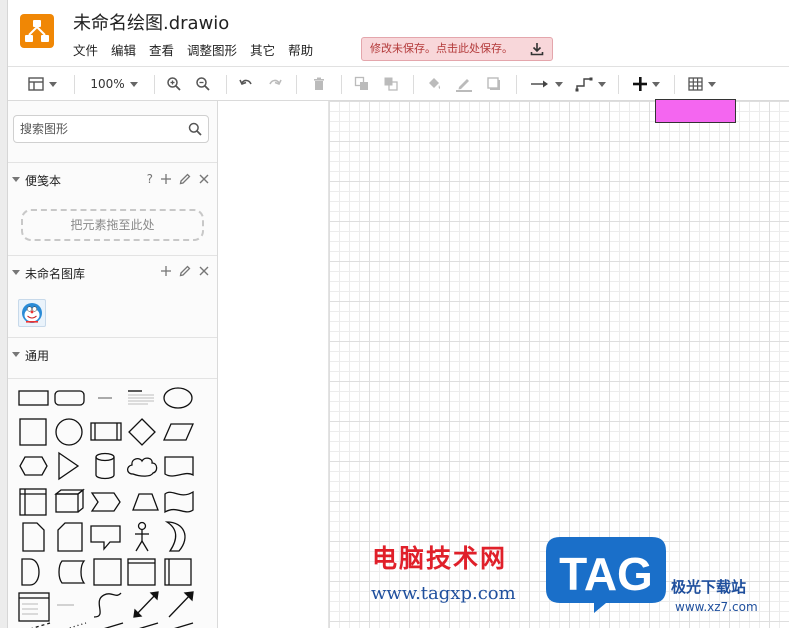 The width and height of the screenshot is (789, 628). What do you see at coordinates (112, 225) in the screenshot?
I see `scratchpad-dropzone: 把元素拖至此处` at bounding box center [112, 225].